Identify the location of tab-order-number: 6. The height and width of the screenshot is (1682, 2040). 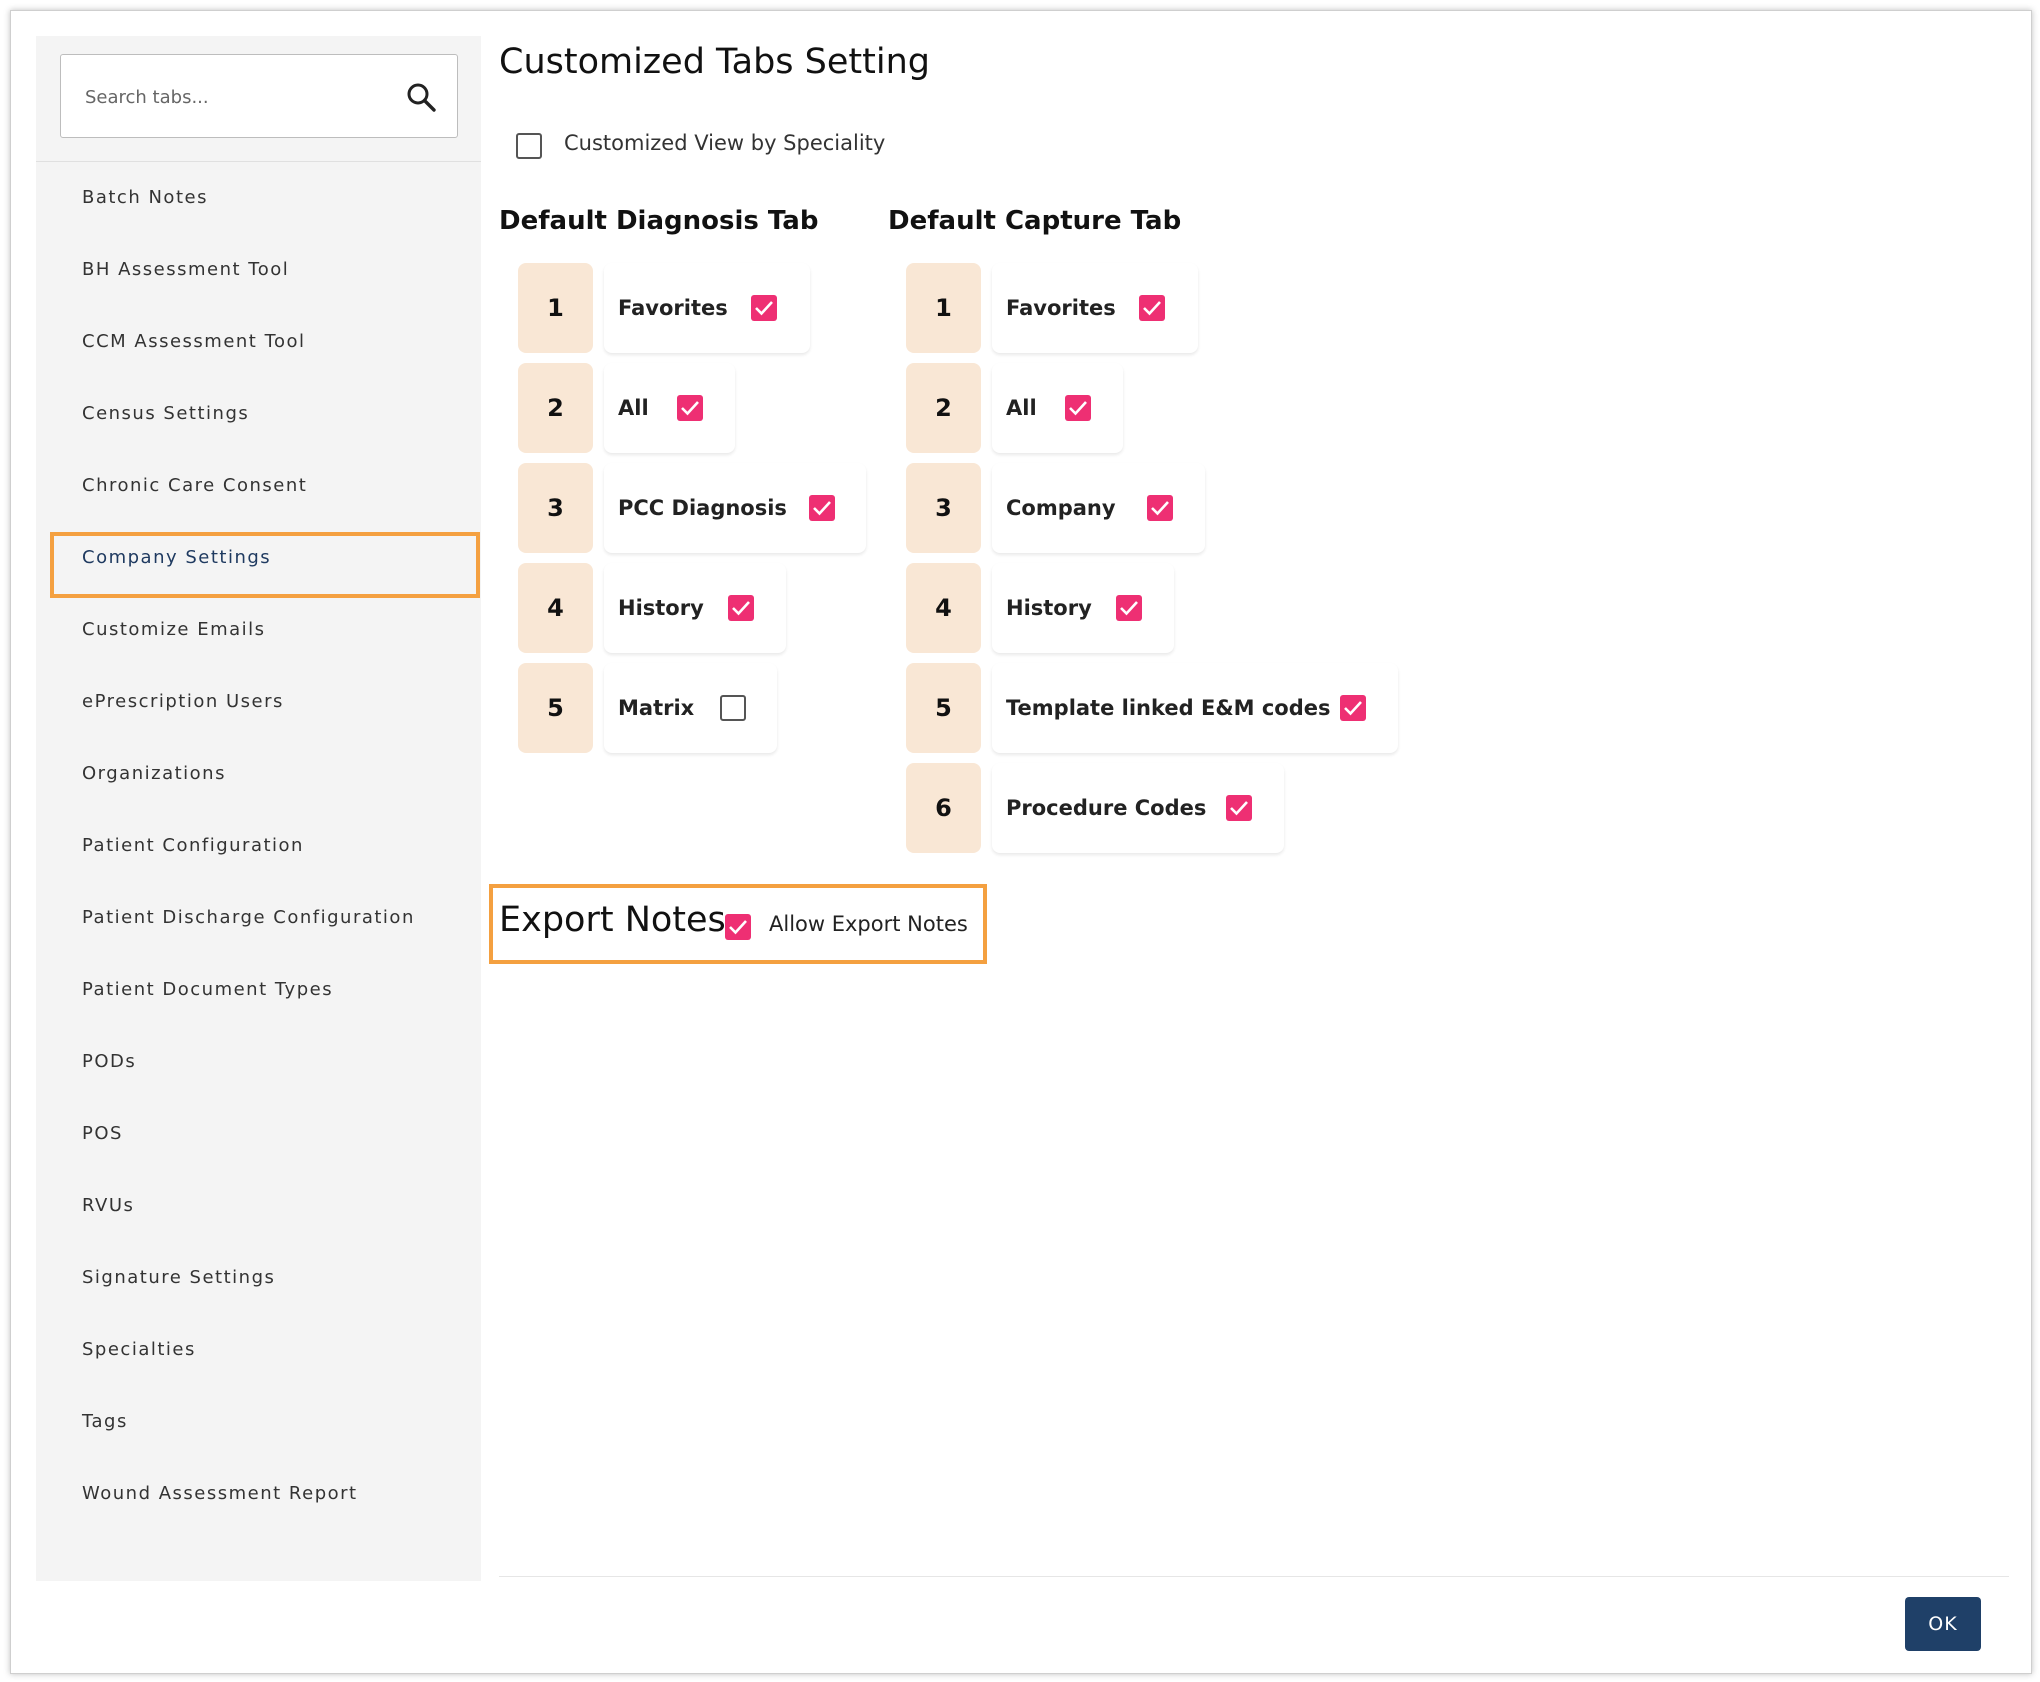
(943, 808).